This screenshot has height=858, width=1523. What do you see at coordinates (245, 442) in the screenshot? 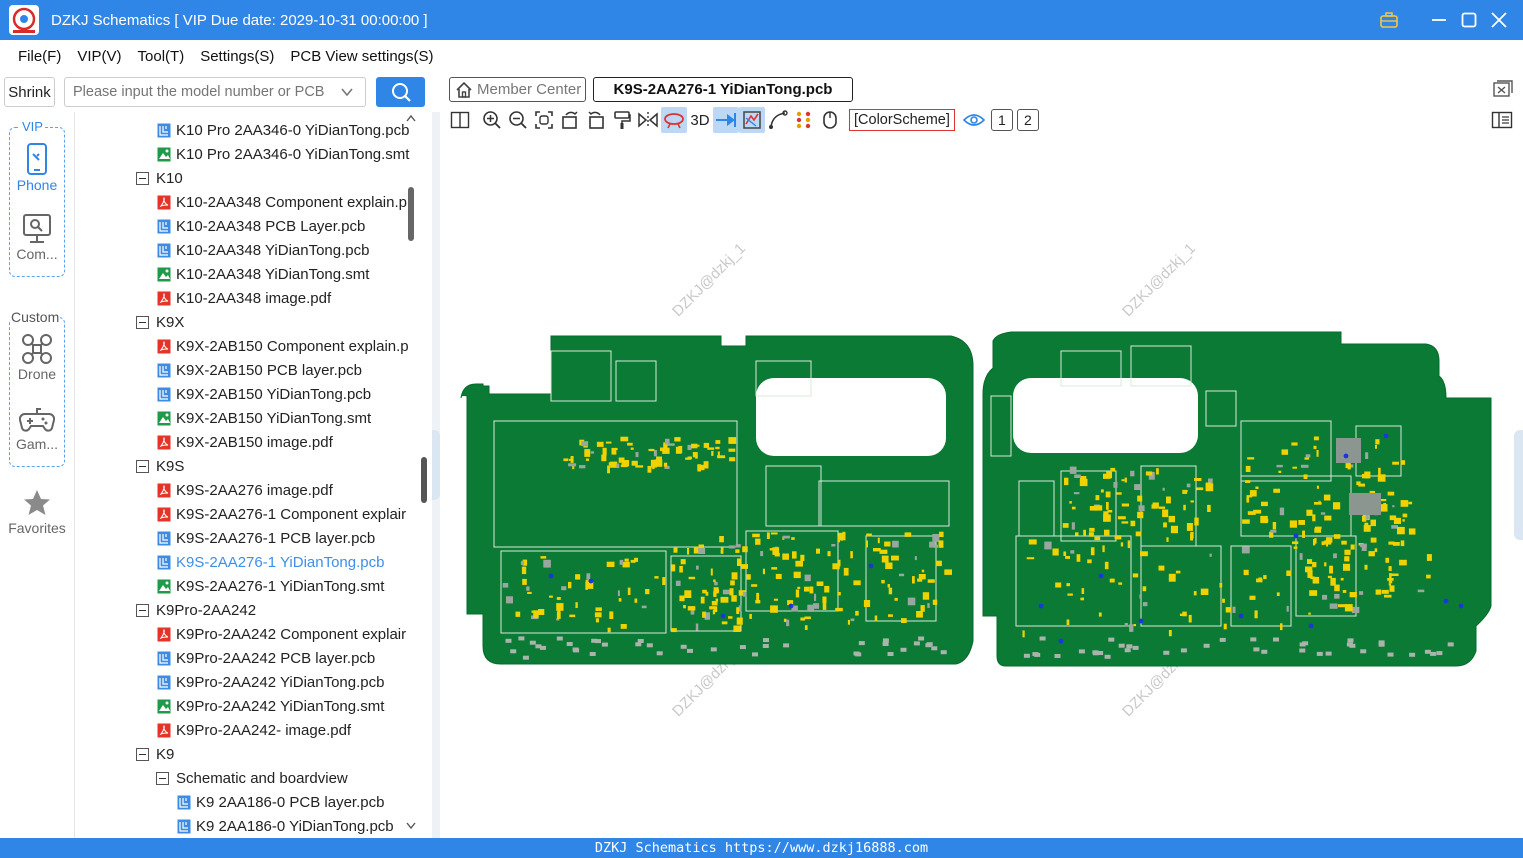
I see `tree-file: K9X-2AB150 image.pdf` at bounding box center [245, 442].